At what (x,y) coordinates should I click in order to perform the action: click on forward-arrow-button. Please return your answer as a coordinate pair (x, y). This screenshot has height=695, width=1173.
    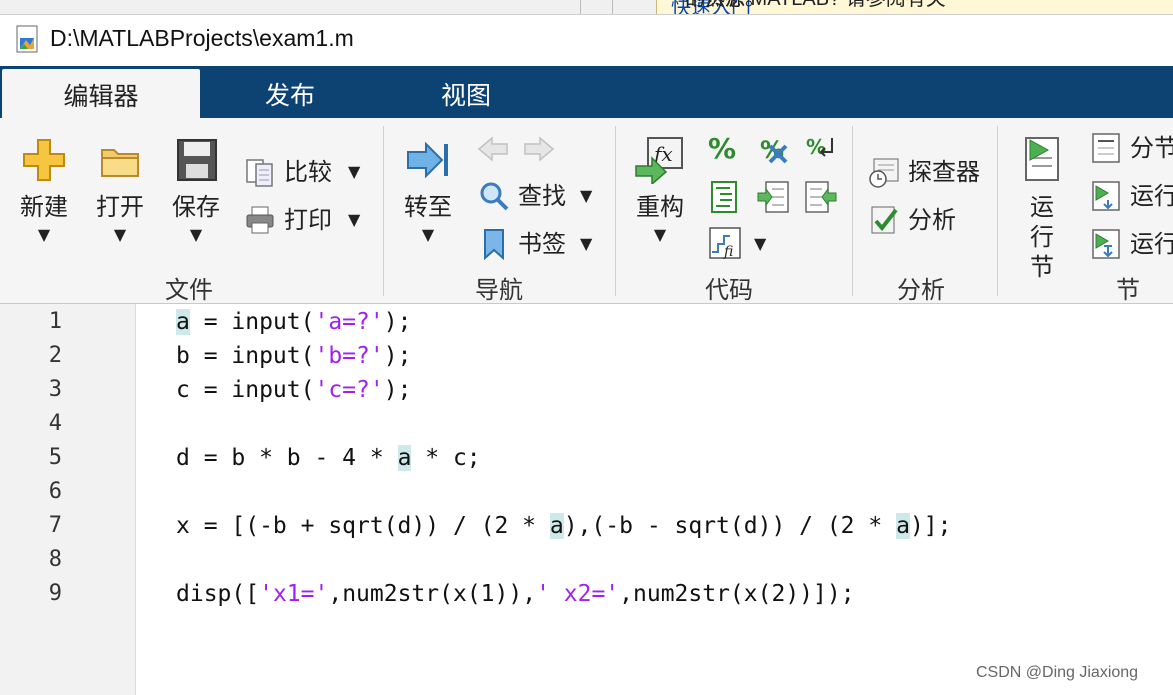
    Looking at the image, I should click on (539, 149).